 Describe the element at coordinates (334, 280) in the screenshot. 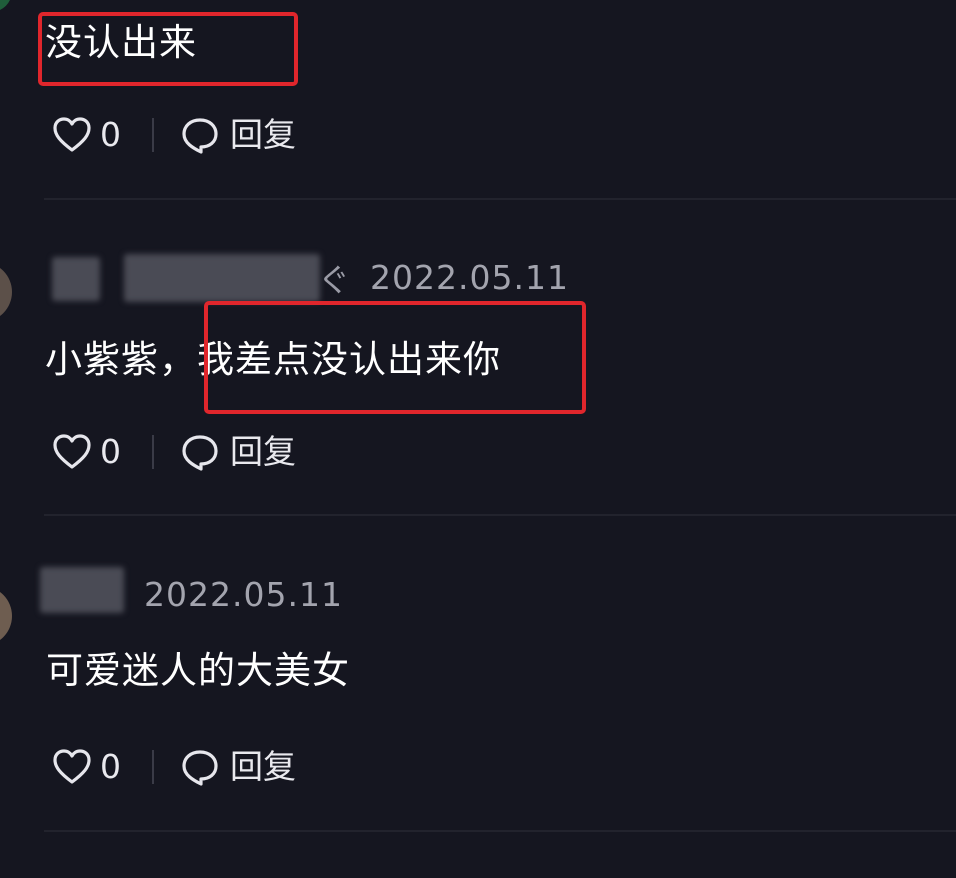

I see `username-text: ぐ` at that location.